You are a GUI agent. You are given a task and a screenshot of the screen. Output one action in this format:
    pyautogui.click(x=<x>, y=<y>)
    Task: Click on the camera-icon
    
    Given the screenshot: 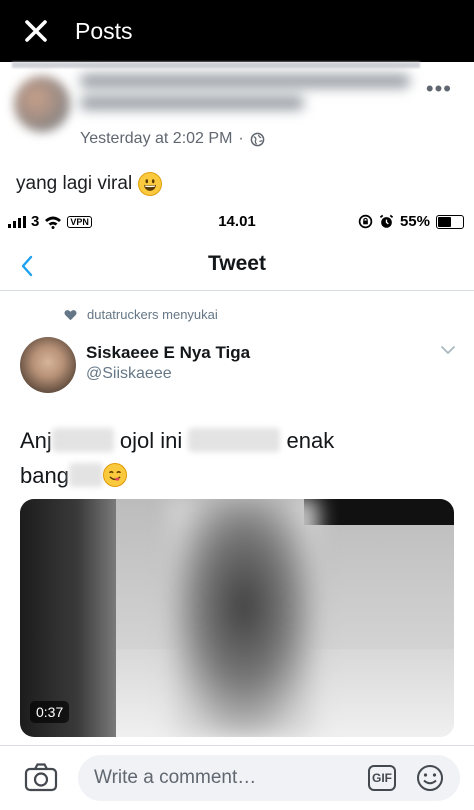 What is the action you would take?
    pyautogui.click(x=41, y=777)
    